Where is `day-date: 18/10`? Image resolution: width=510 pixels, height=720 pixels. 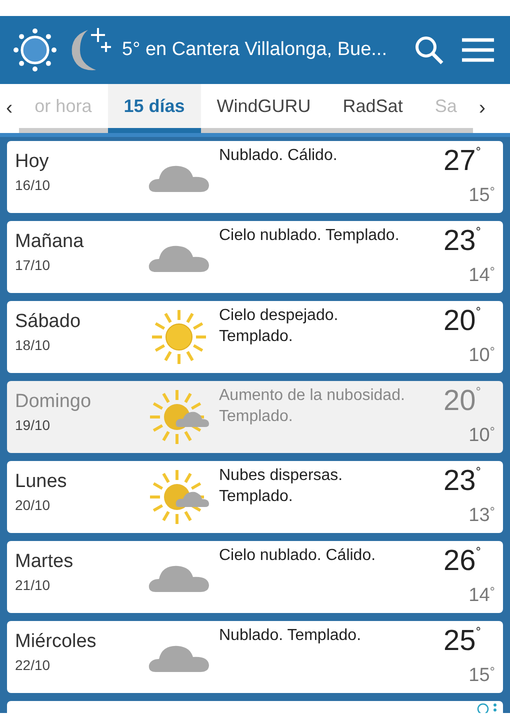 day-date: 18/10 is located at coordinates (33, 345).